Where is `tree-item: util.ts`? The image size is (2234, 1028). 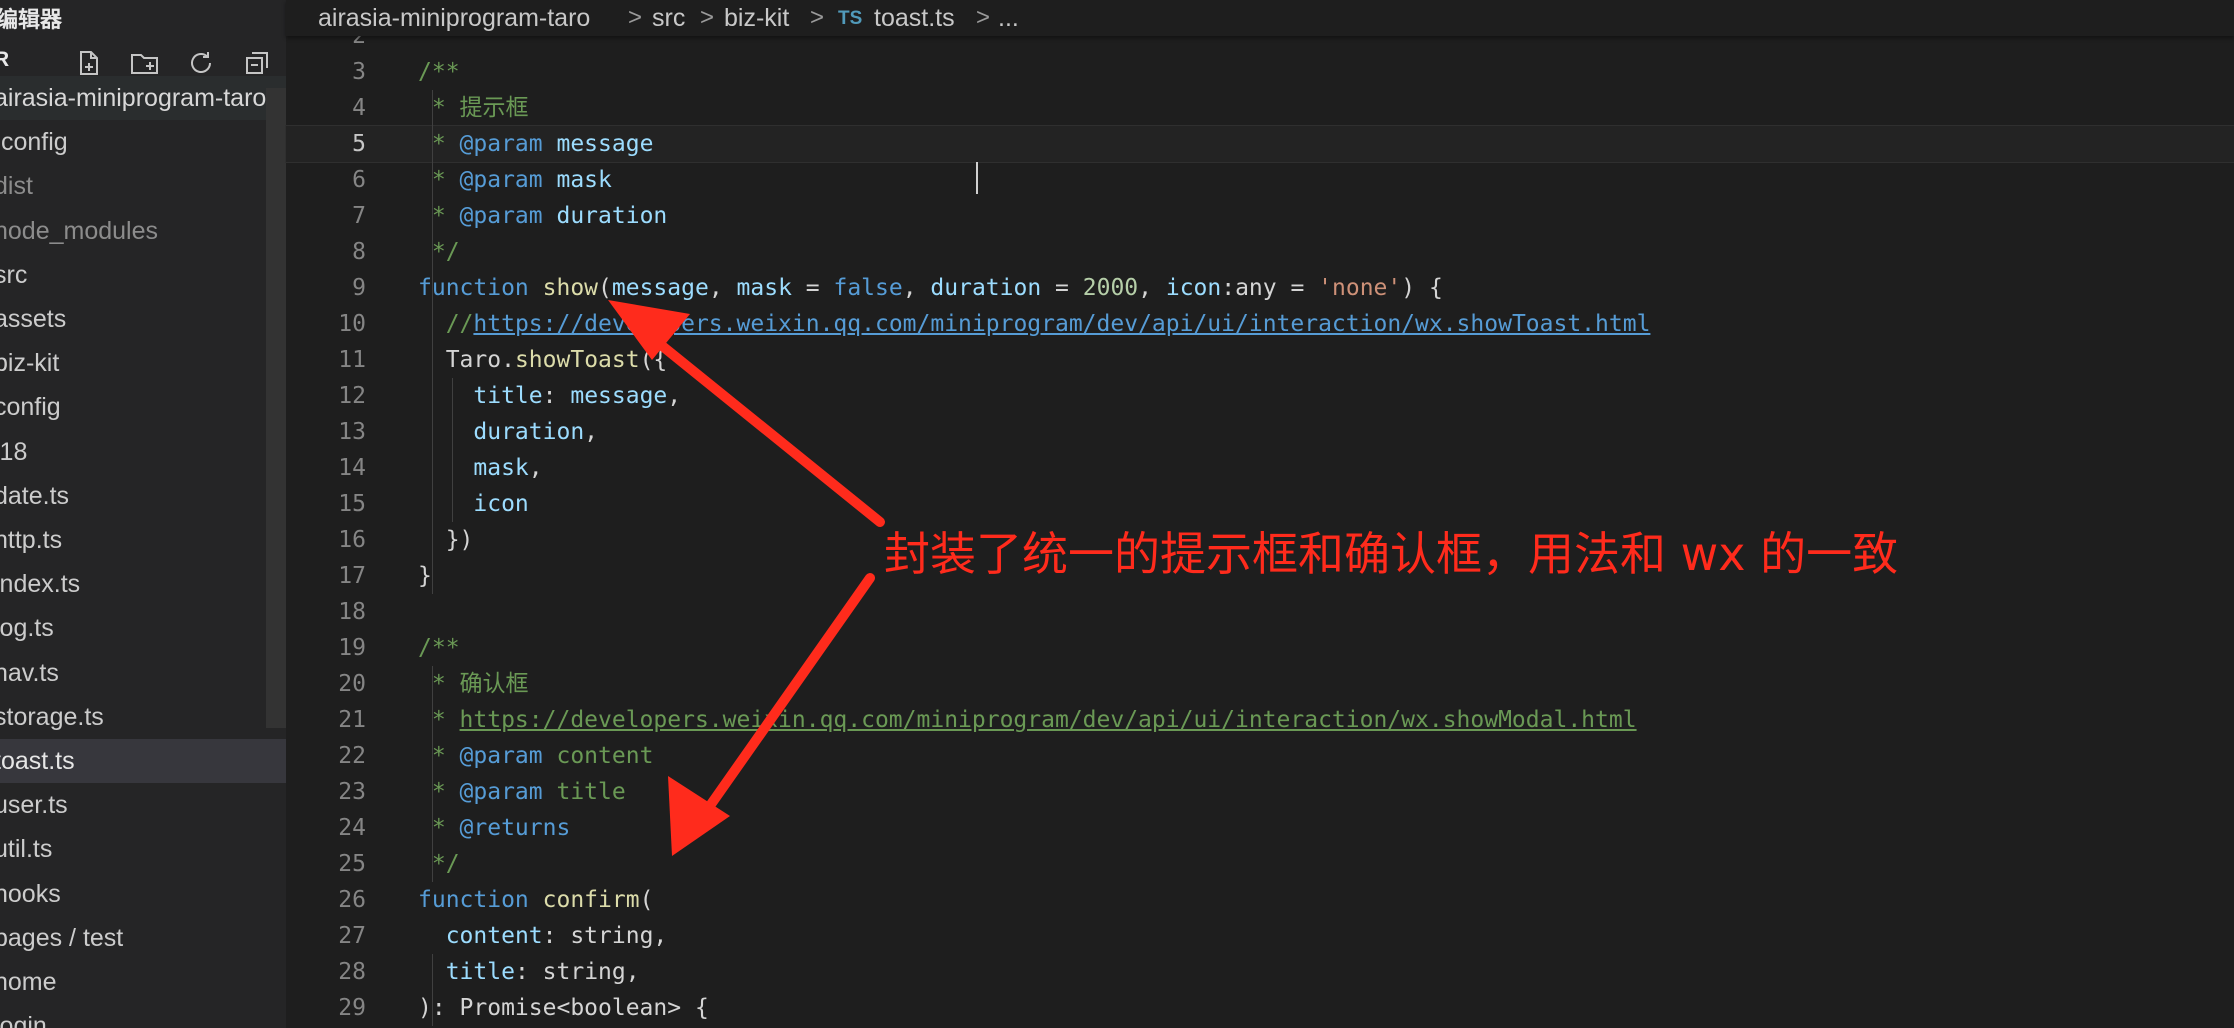 tree-item: util.ts is located at coordinates (143, 849).